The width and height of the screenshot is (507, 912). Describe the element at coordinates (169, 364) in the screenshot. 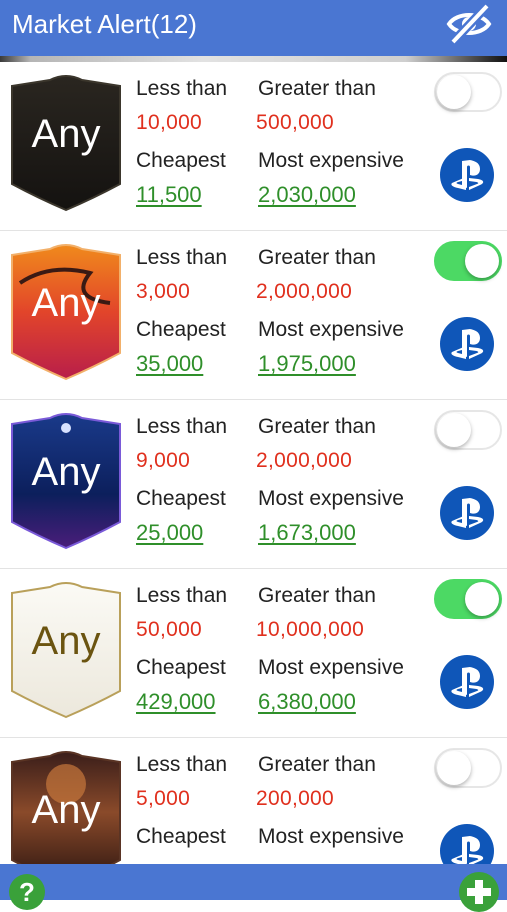

I see `cheapest-price-link: 35,000` at that location.